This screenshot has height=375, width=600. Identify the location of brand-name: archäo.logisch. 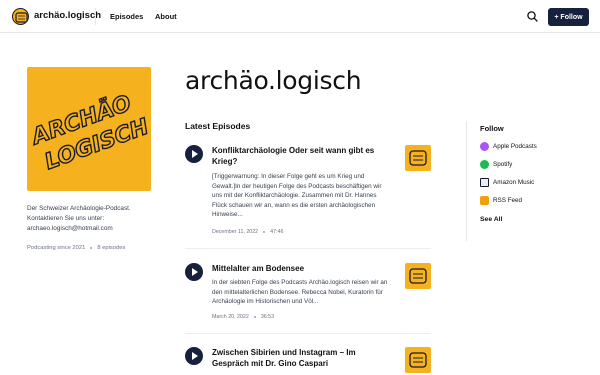
(67, 15).